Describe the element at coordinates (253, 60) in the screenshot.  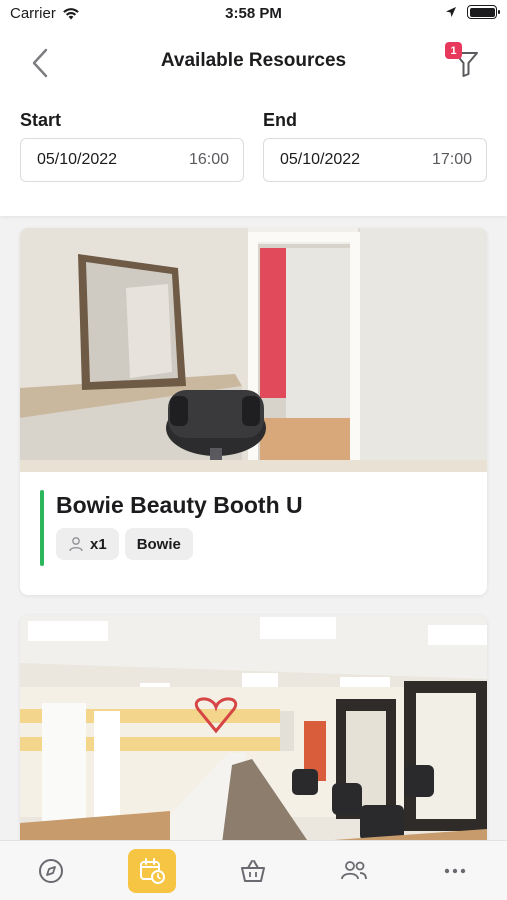
I see `page-title: Available Resources` at that location.